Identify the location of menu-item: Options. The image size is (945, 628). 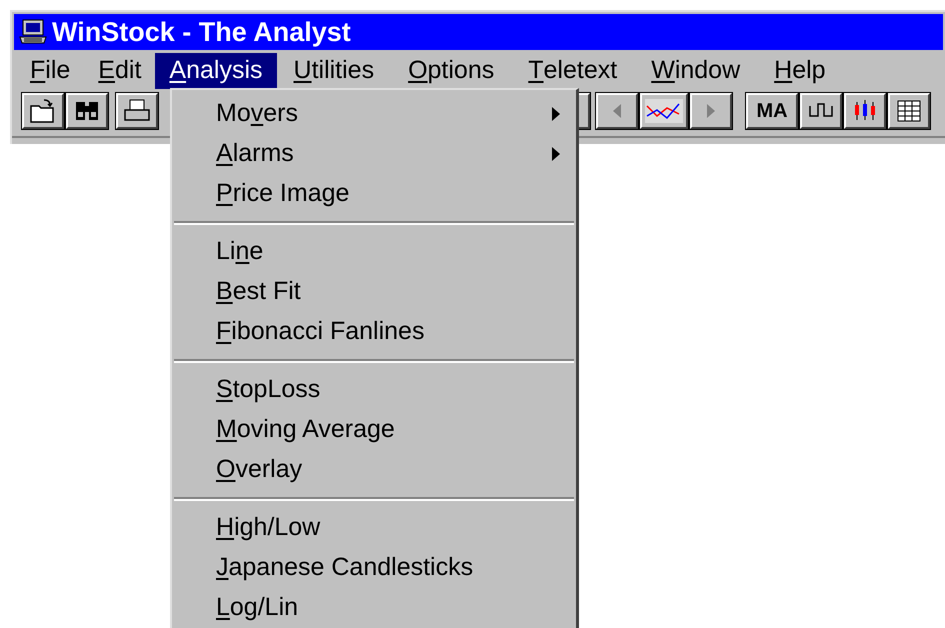
(451, 71).